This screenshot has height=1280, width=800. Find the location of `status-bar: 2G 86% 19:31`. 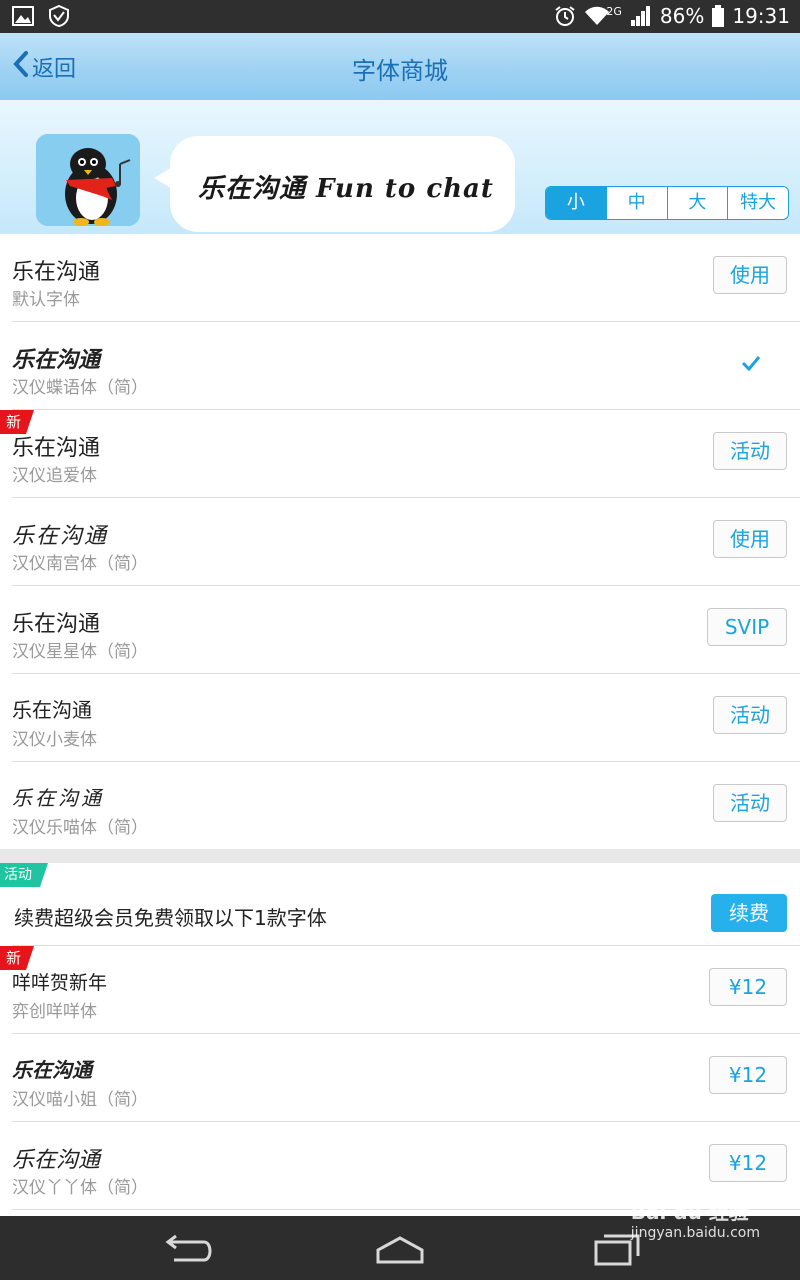

status-bar: 2G 86% 19:31 is located at coordinates (400, 16).